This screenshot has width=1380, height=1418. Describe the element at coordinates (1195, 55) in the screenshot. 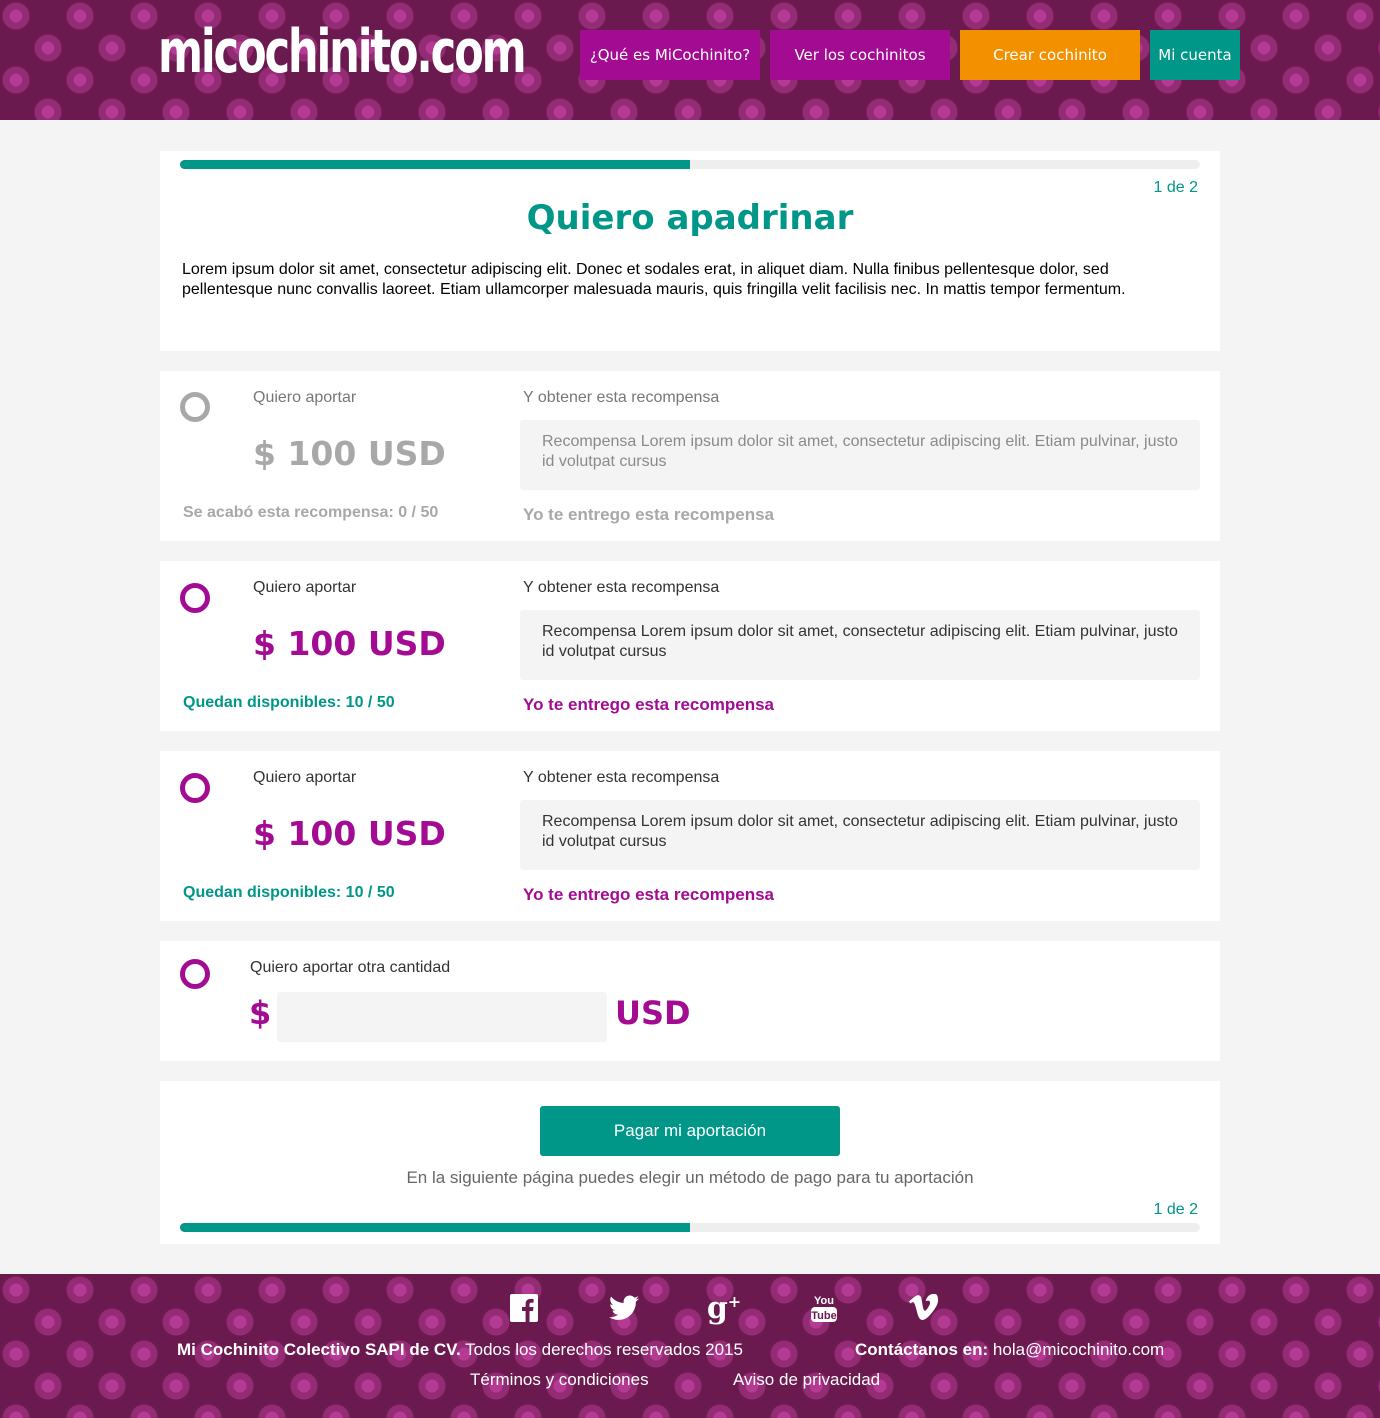

I see `nav-mi-cuenta-button: Mi cuenta` at that location.